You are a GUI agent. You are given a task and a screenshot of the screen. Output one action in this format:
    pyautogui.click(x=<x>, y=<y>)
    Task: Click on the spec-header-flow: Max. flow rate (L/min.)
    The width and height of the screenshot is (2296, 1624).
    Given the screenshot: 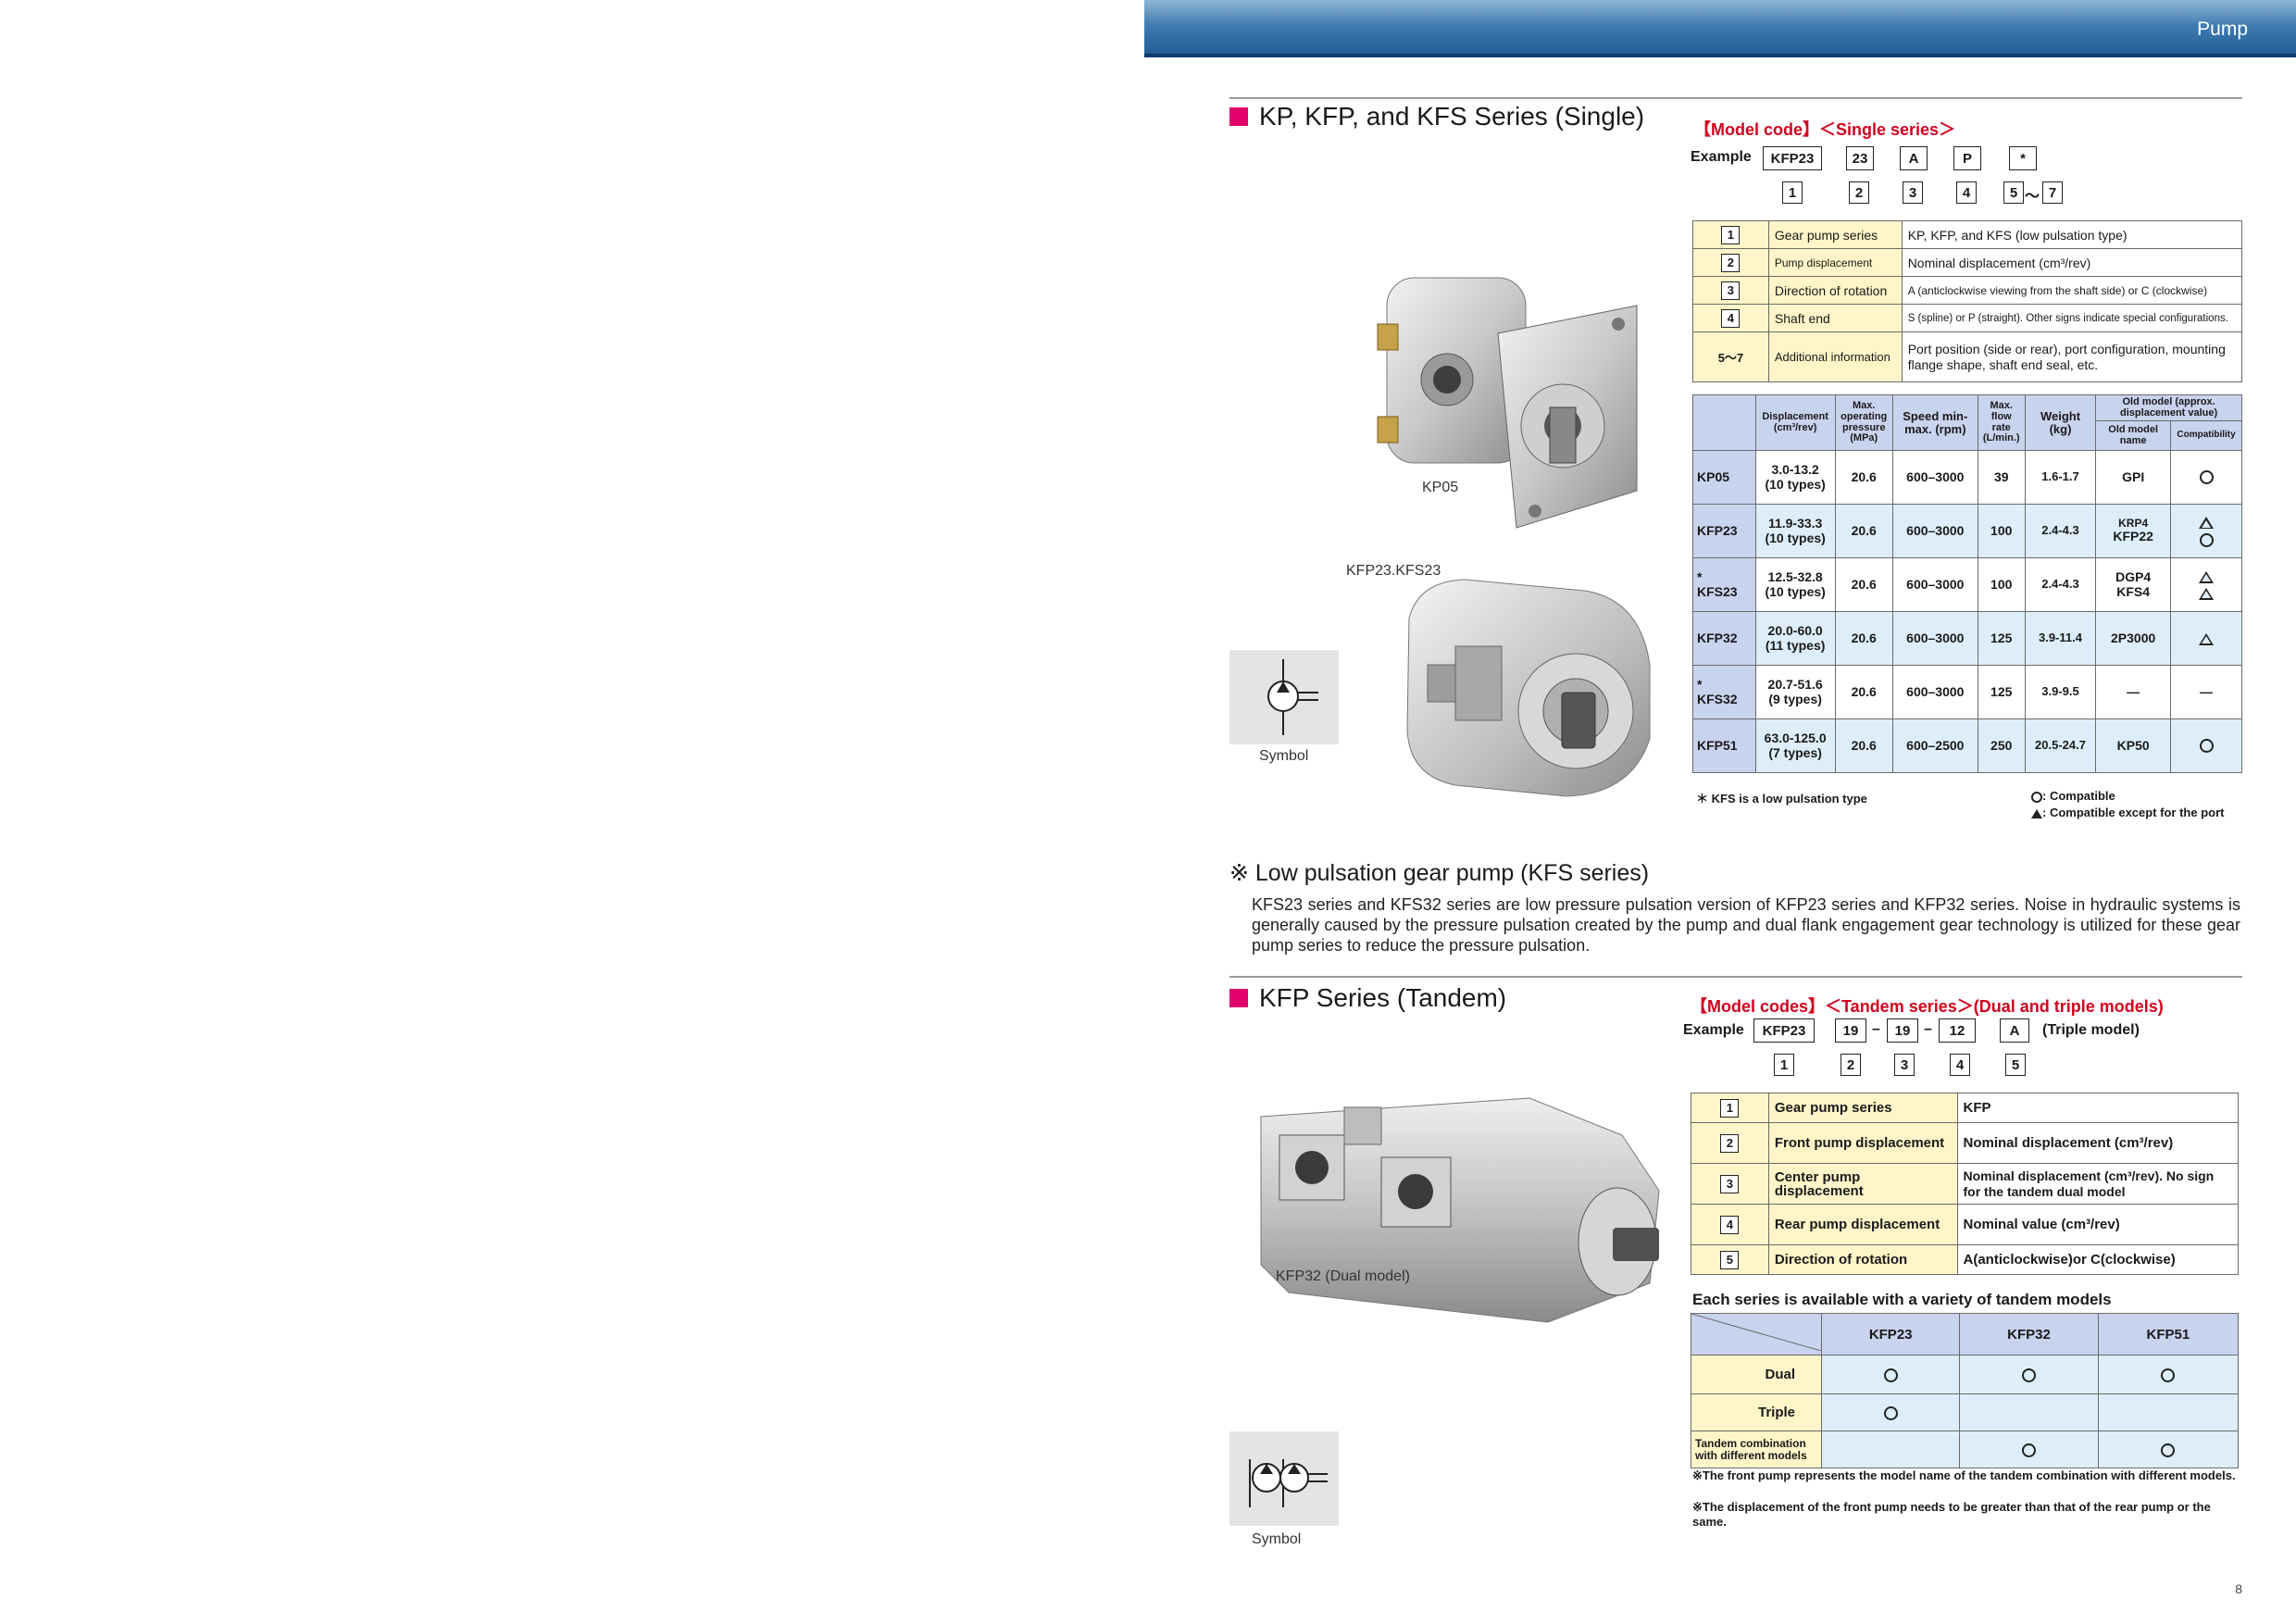 What is the action you would take?
    pyautogui.click(x=2001, y=423)
    